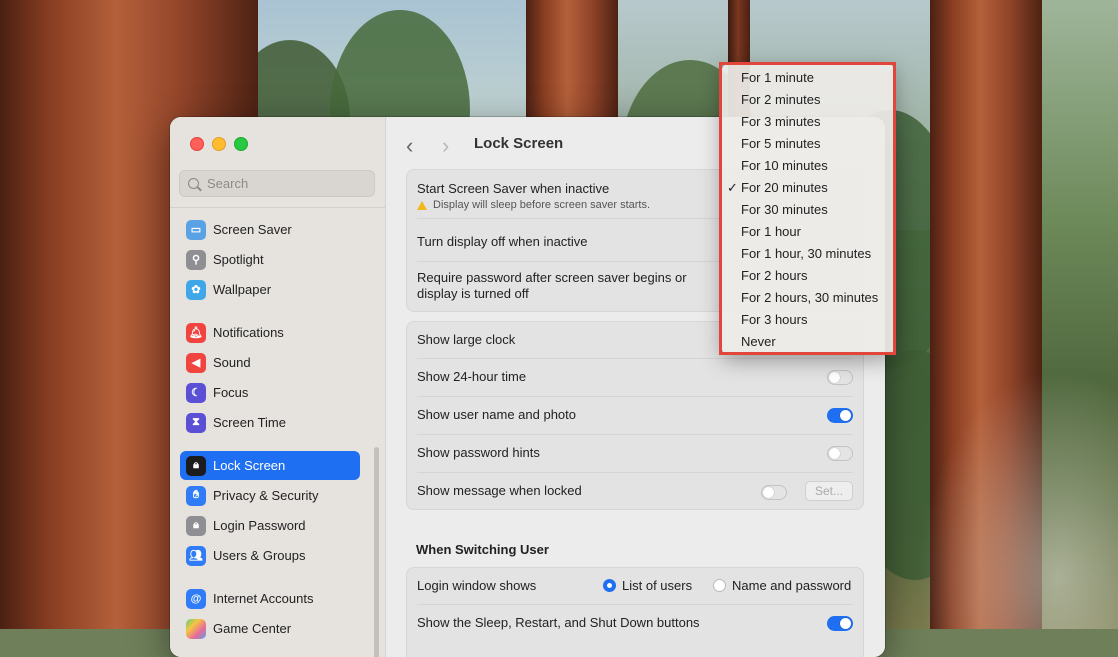 The width and height of the screenshot is (1118, 657). What do you see at coordinates (784, 187) in the screenshot?
I see `menu-item-label: For 20 minutes` at bounding box center [784, 187].